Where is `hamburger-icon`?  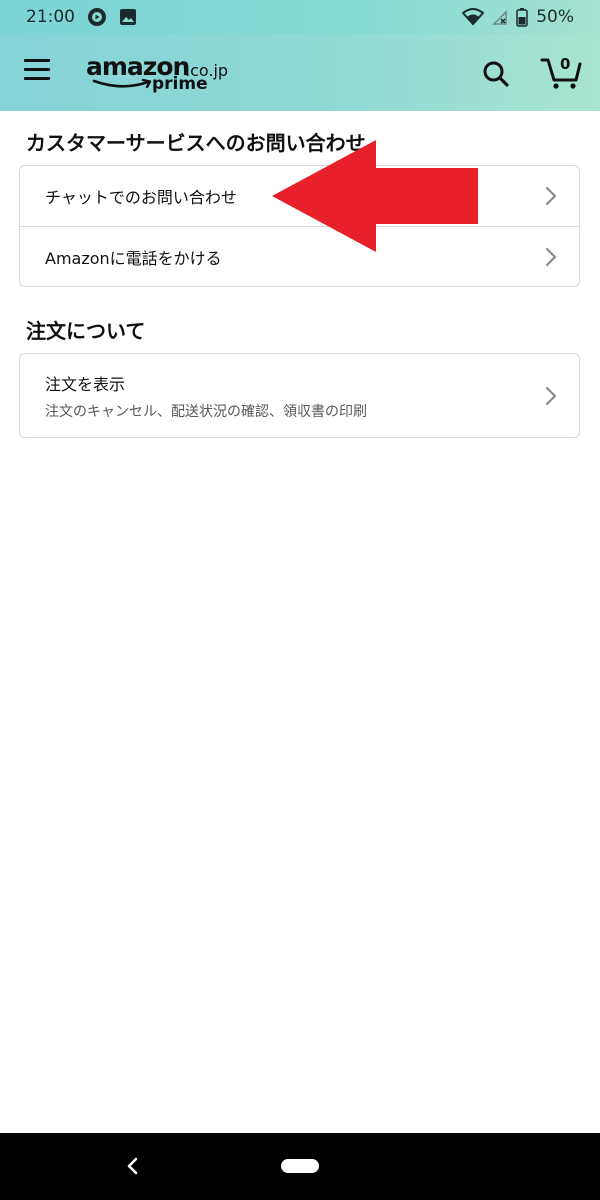 hamburger-icon is located at coordinates (37, 60).